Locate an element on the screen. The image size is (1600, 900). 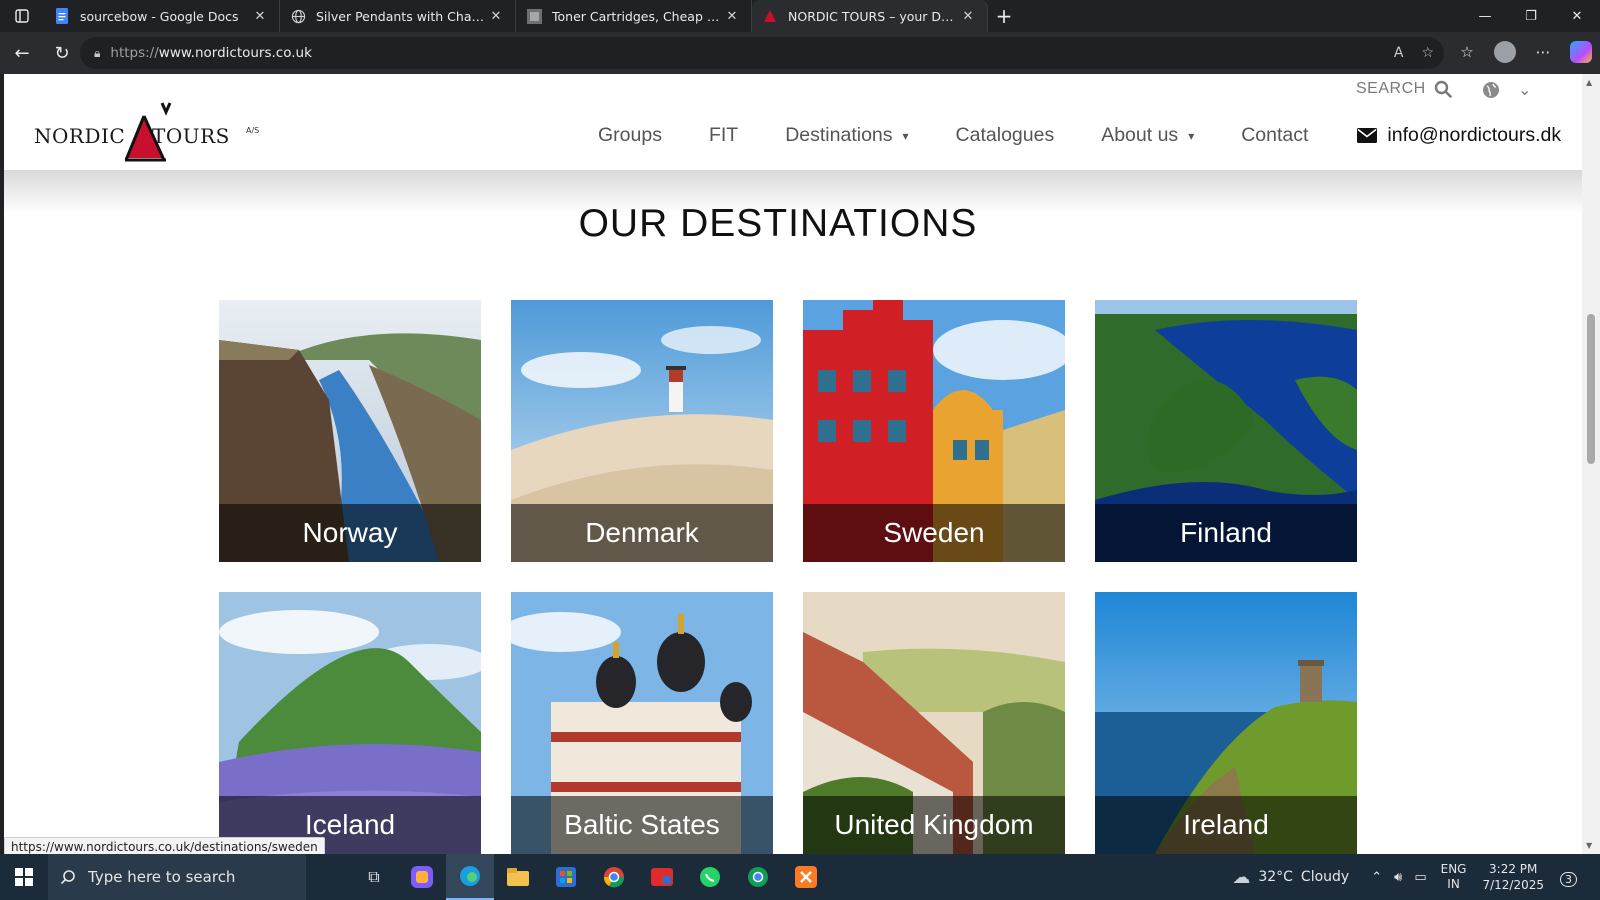
tray-icons: ⌃ 🔊︎ ▭ is located at coordinates (1398, 877).